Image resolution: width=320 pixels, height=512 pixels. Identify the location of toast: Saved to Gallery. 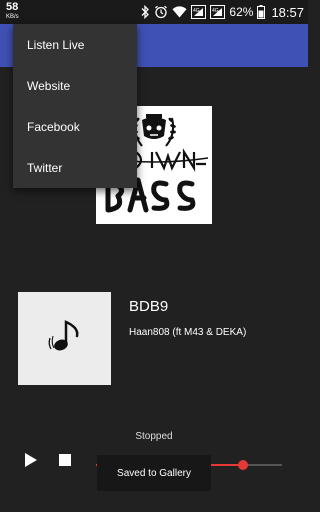
(154, 473).